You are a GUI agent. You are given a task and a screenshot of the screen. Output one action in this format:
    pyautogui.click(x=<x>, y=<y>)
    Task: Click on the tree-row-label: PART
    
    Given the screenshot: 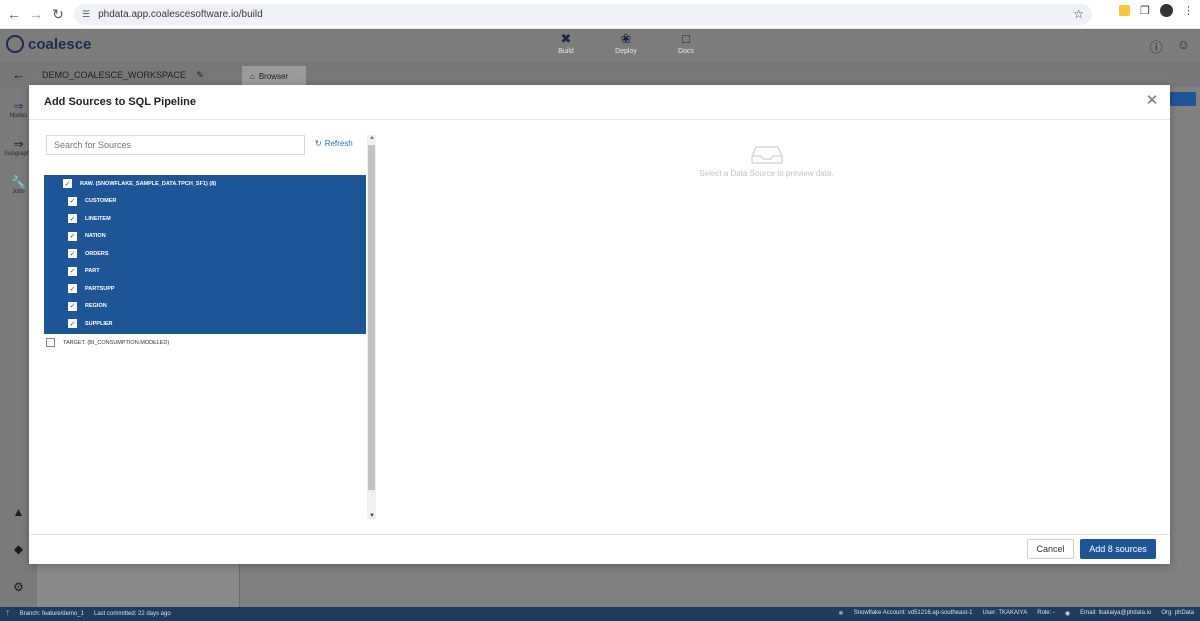 What is the action you would take?
    pyautogui.click(x=92, y=271)
    